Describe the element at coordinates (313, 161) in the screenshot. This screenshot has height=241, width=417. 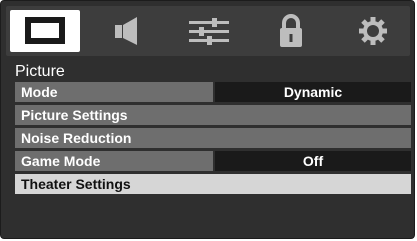
I see `game-mode-value: Off` at that location.